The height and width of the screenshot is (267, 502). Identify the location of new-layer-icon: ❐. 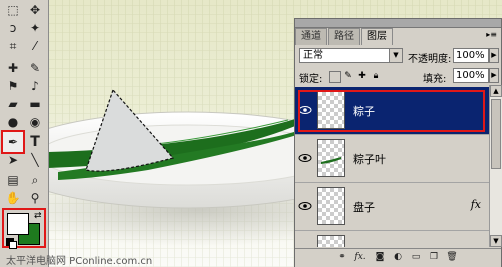
(434, 257).